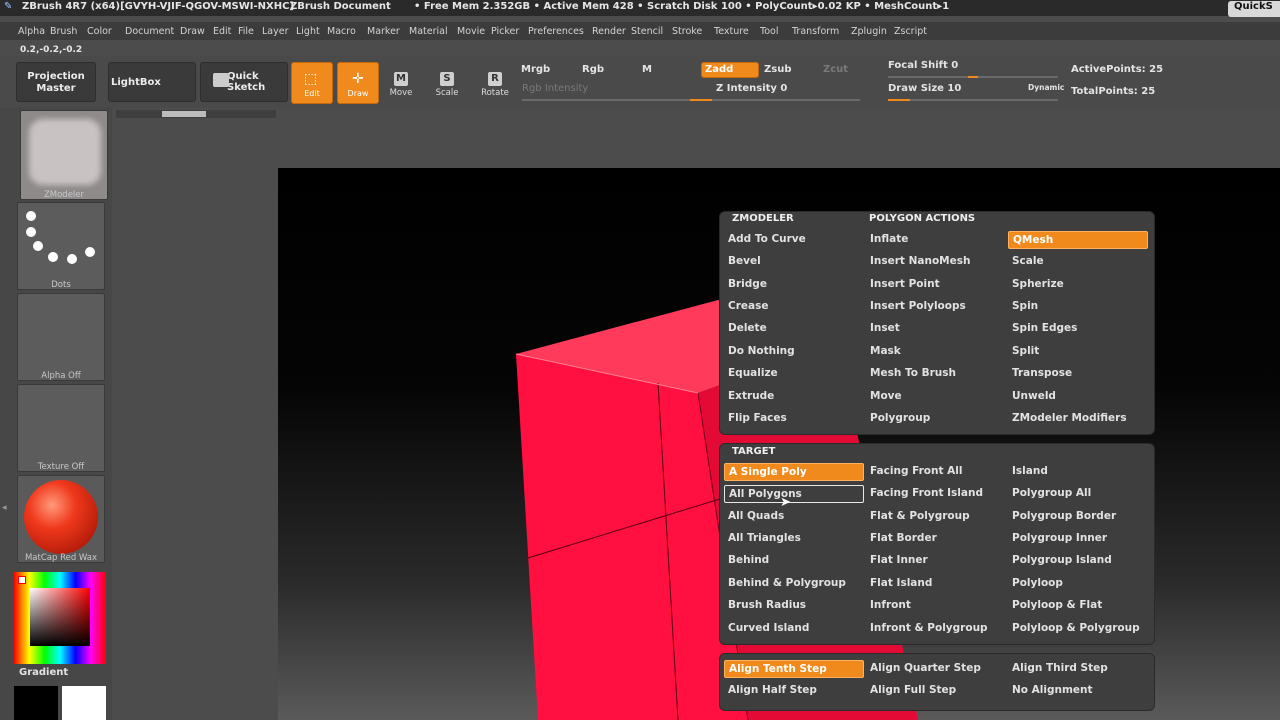 The height and width of the screenshot is (720, 1280). I want to click on menu-preferences: Preferences, so click(556, 31).